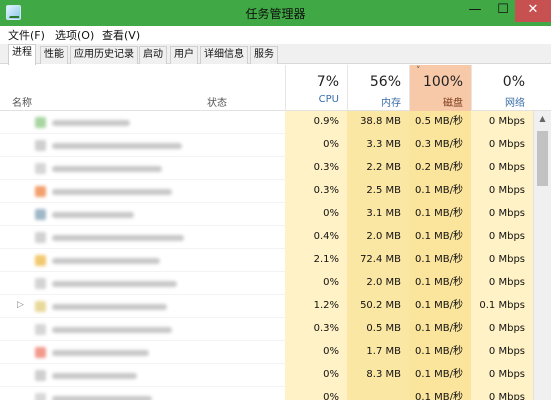  I want to click on name-column-header: 名称, so click(22, 101).